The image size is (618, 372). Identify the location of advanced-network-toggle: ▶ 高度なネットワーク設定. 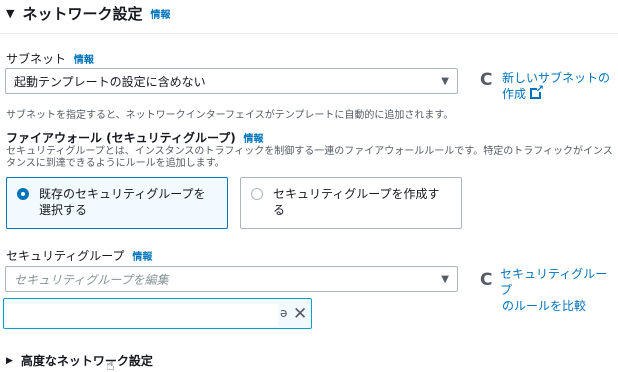
(79, 360).